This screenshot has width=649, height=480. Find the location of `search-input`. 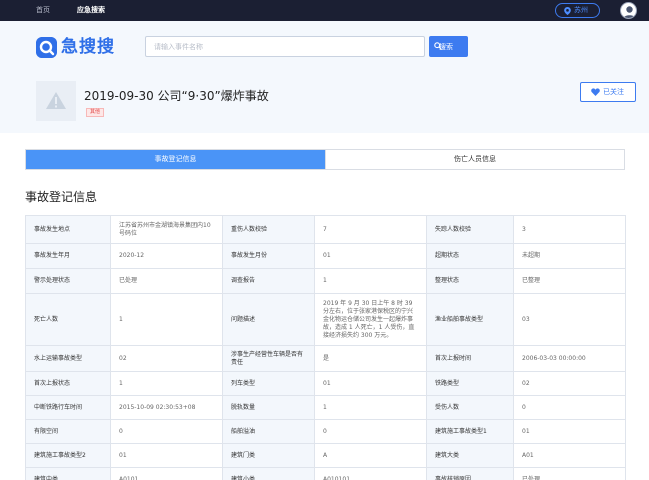

search-input is located at coordinates (285, 46).